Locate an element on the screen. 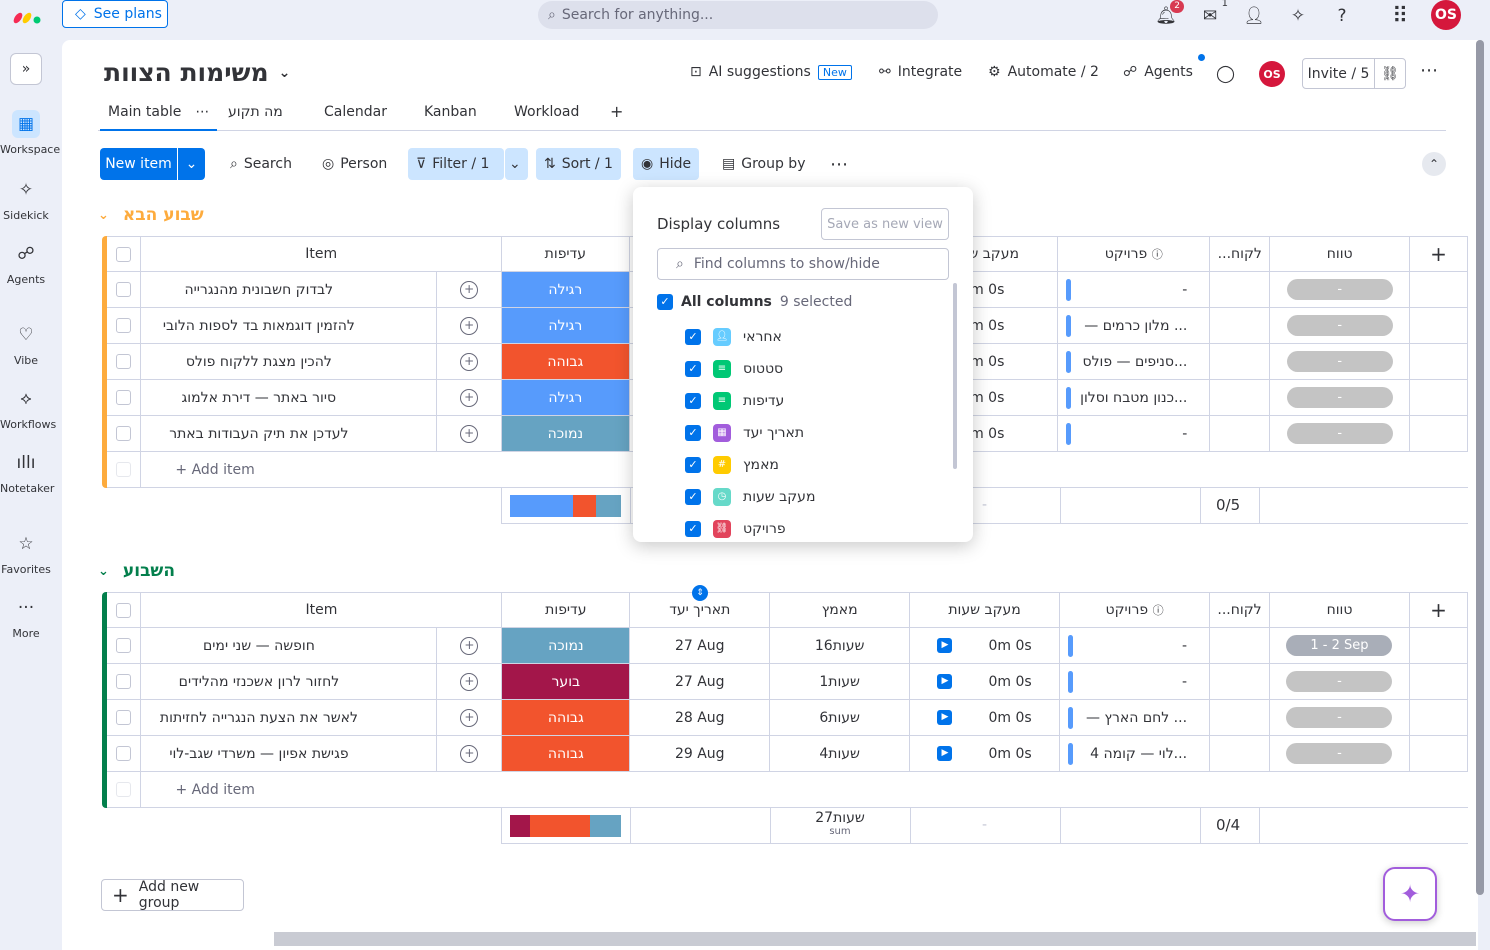 The width and height of the screenshot is (1490, 950). sidebar-item-notetaker: ıllı Notetaker is located at coordinates (27, 472).